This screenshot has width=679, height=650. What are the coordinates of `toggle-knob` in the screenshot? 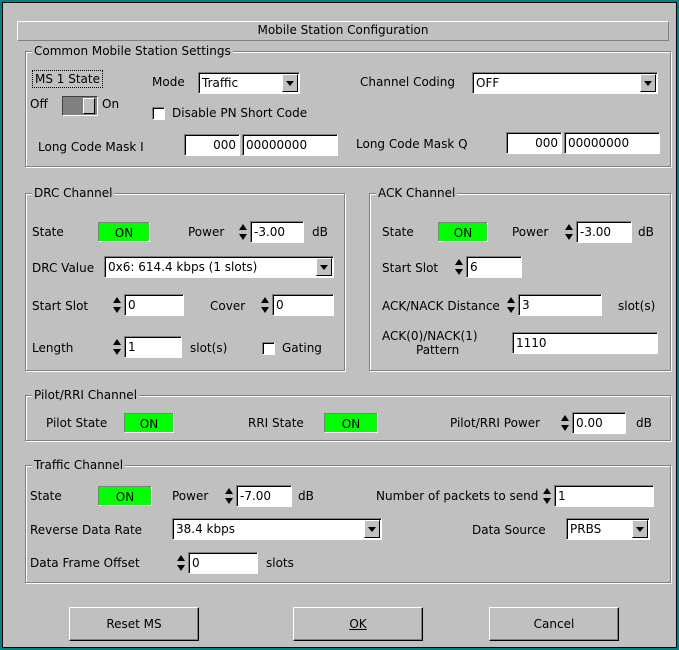 It's located at (89, 106).